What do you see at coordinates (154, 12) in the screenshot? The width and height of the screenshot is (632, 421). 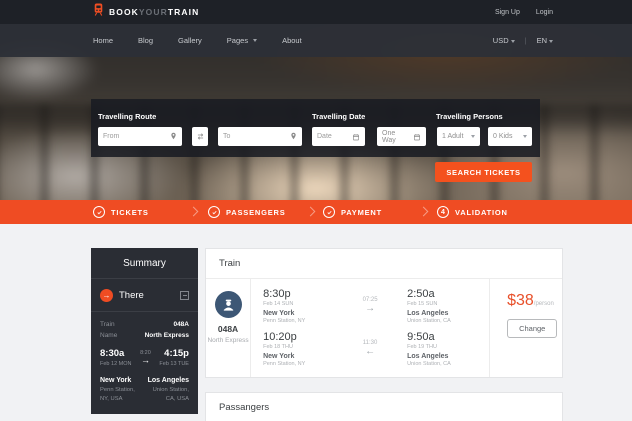 I see `logo-text: BOOKYOURTRAIN` at bounding box center [154, 12].